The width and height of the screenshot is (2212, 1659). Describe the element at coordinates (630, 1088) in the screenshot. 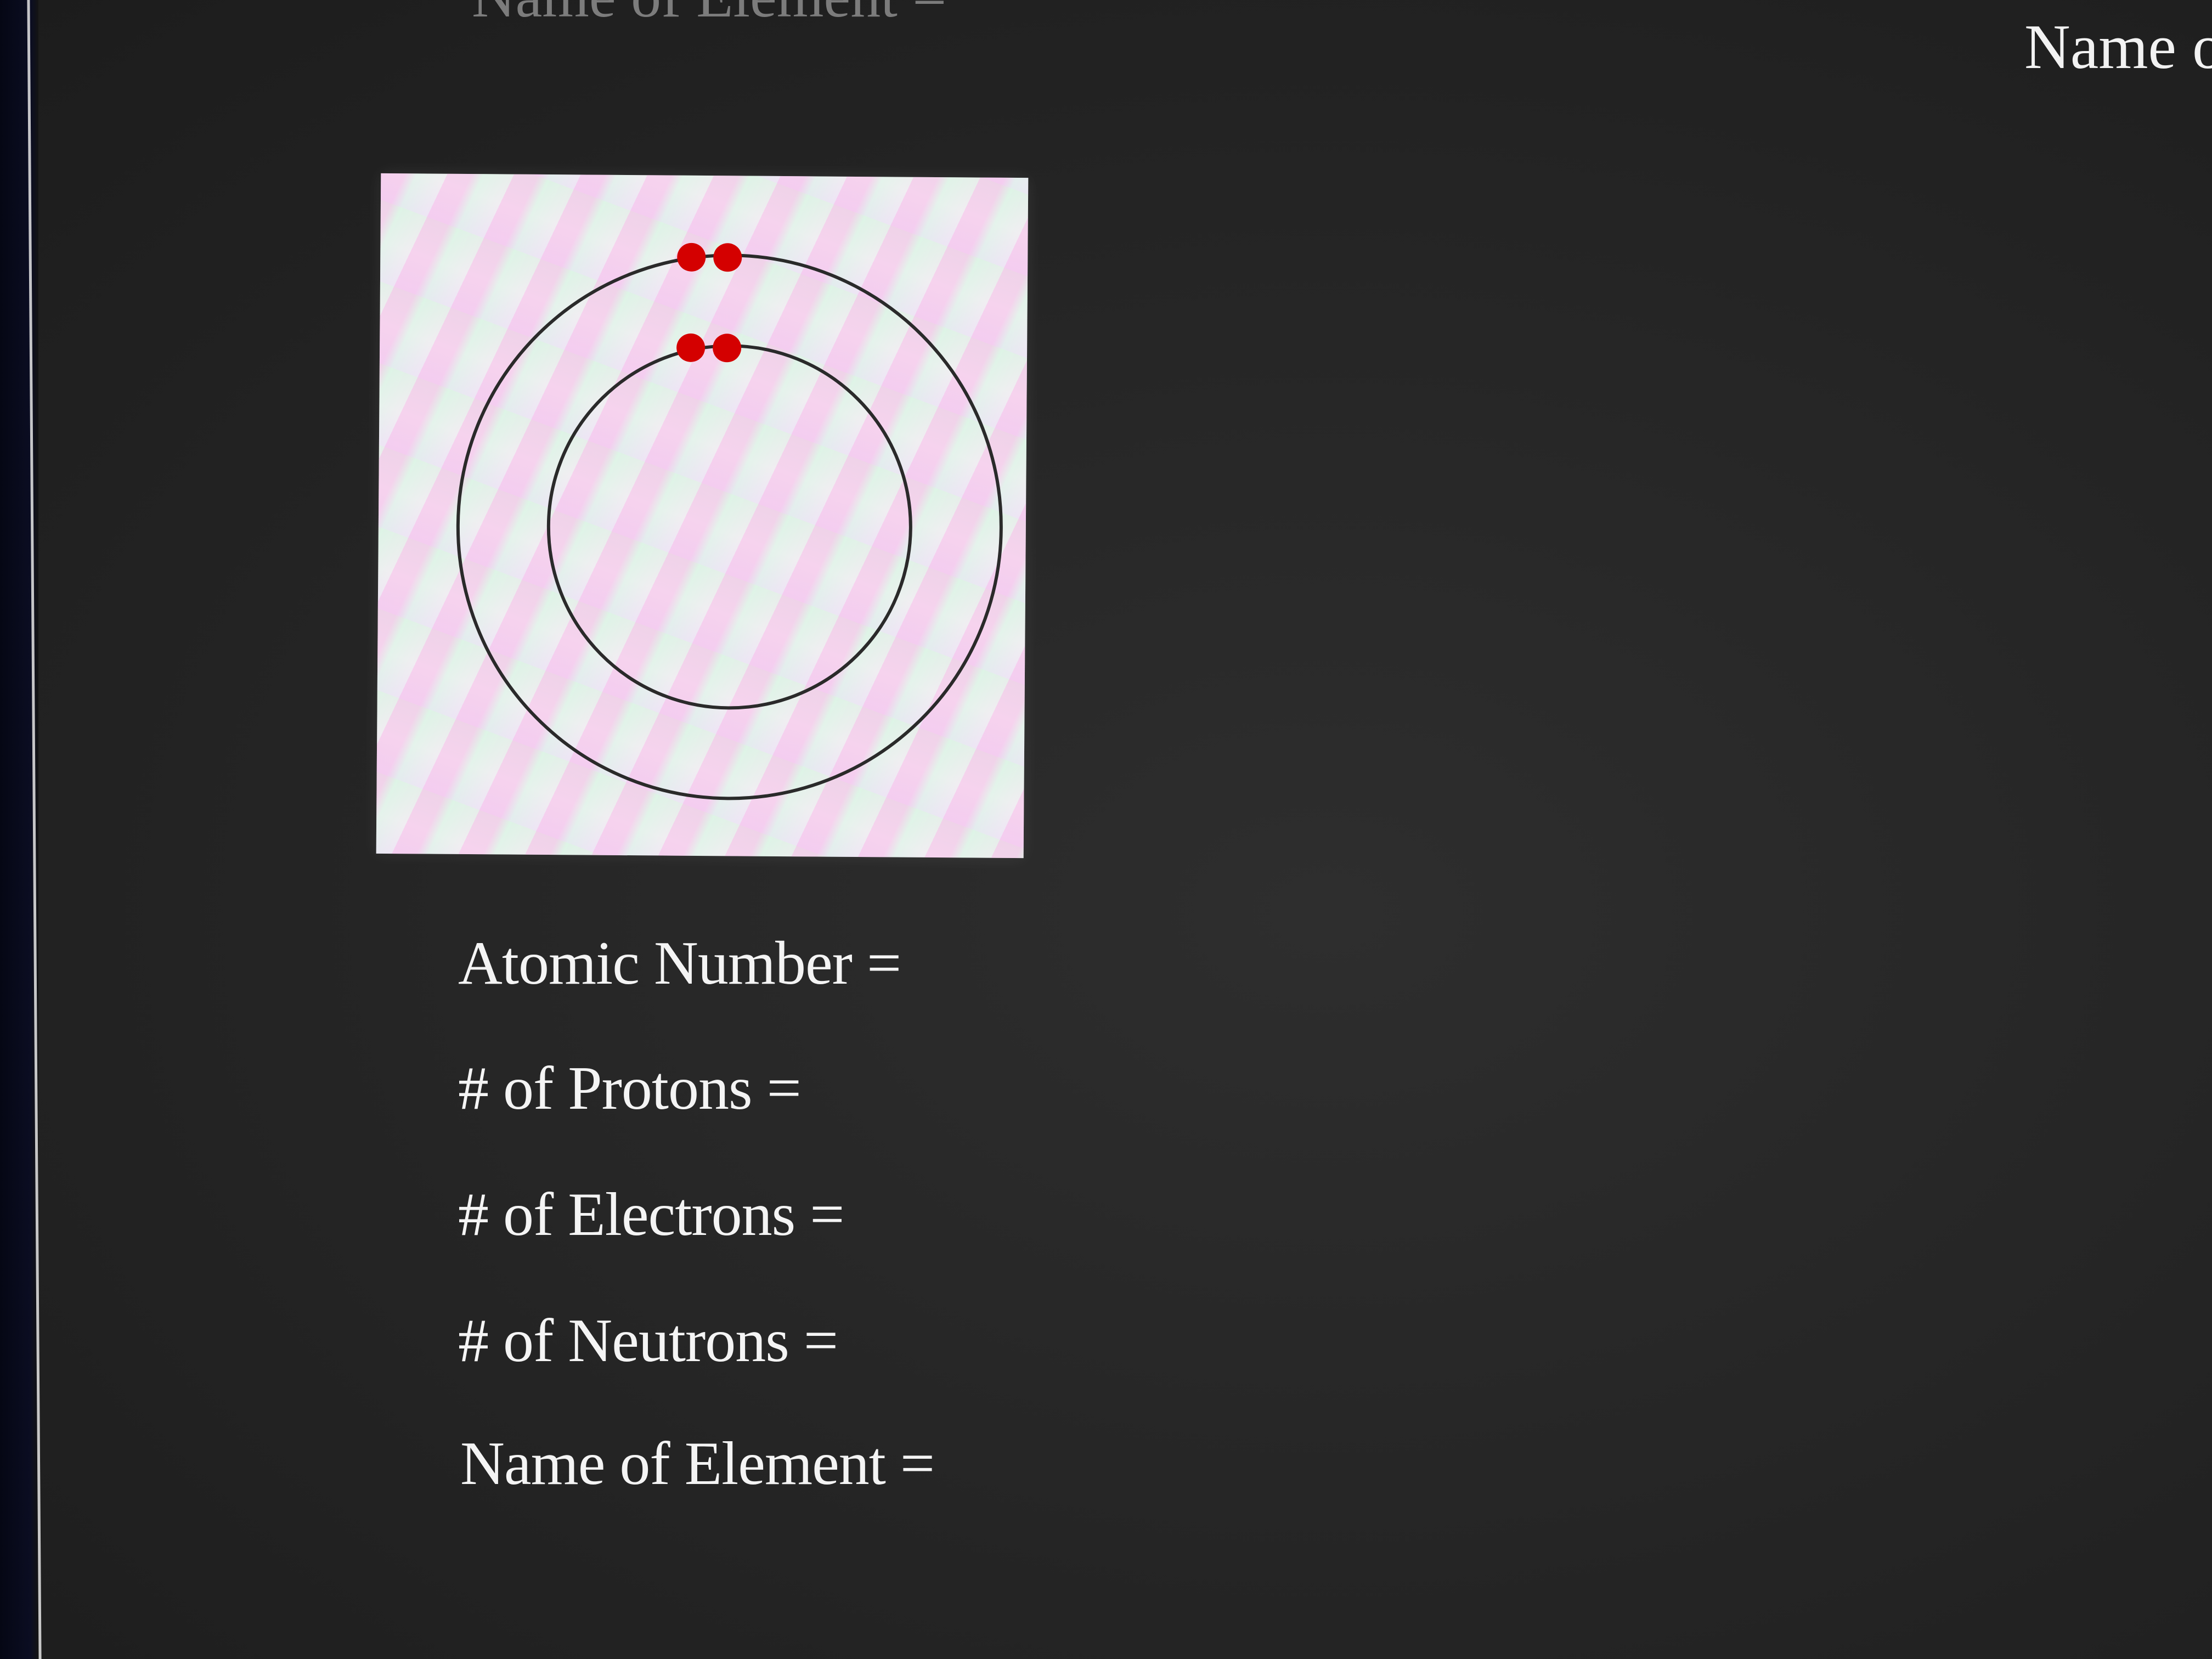

I see `protons-label: # of Protons =` at that location.